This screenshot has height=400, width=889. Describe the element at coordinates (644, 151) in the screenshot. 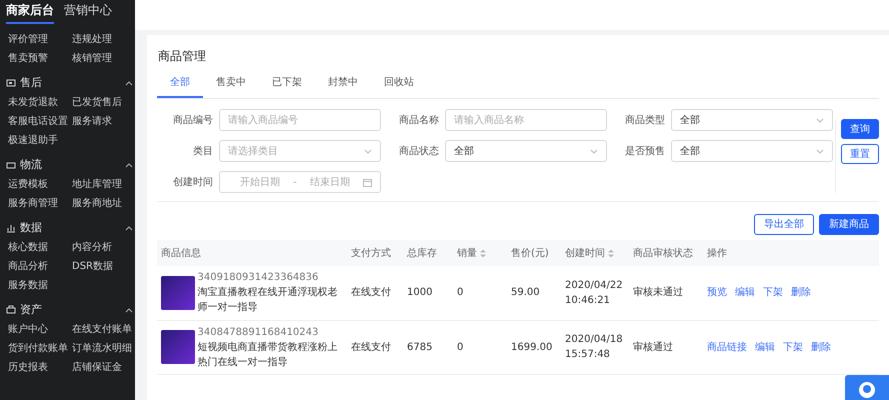

I see `field-label: 是否预售` at that location.